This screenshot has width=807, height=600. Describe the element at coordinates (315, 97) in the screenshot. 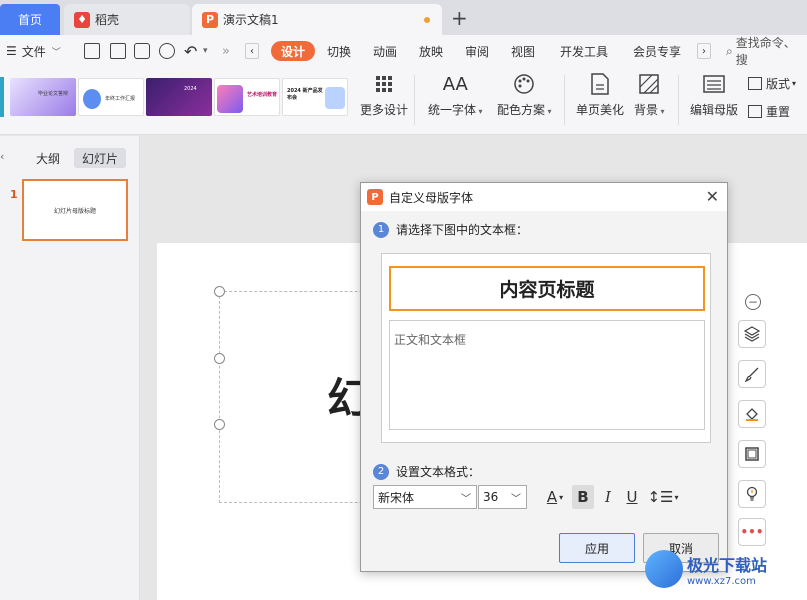

I see `design-template-5: 2024 新产品发布会` at that location.